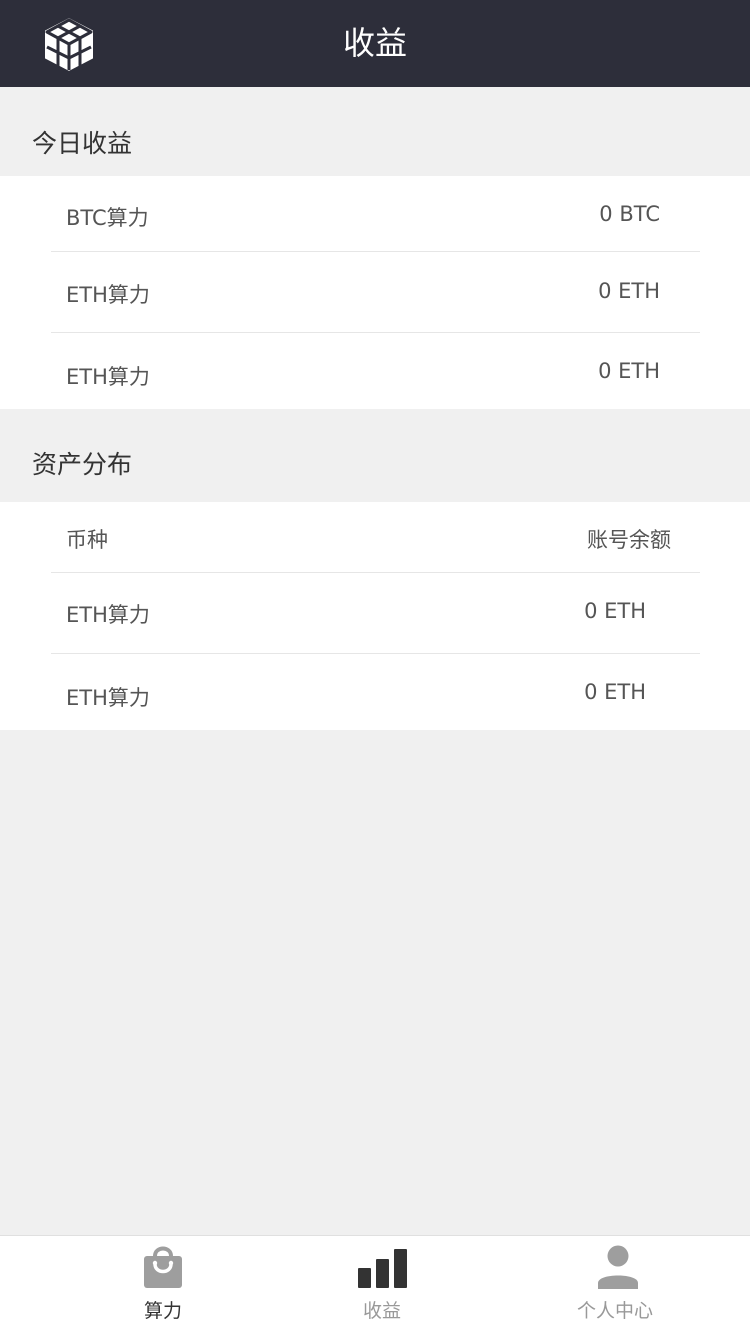 Image resolution: width=750 pixels, height=1334 pixels. Describe the element at coordinates (629, 540) in the screenshot. I see `column-header-balance: 账号余额` at that location.